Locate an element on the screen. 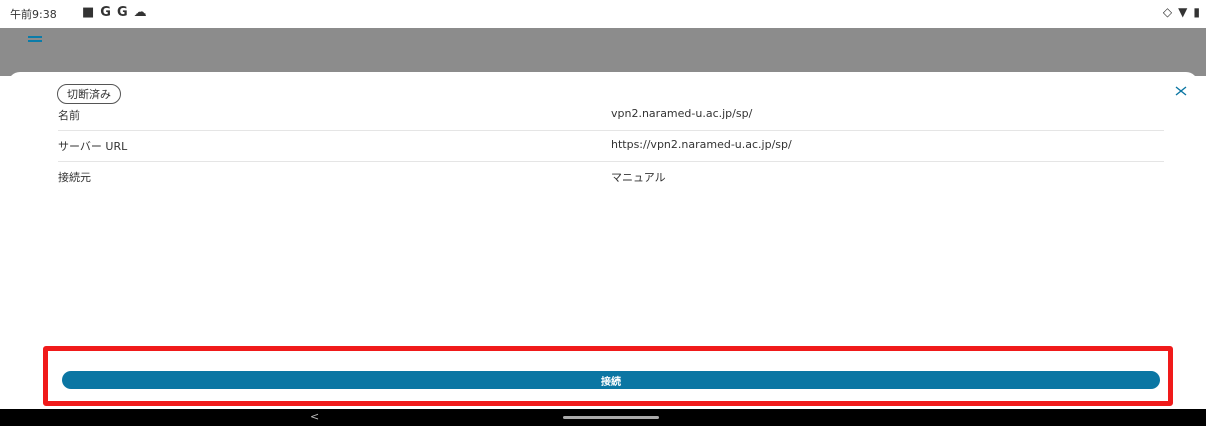 The image size is (1206, 426). wifi-icon: ▼ is located at coordinates (1183, 12).